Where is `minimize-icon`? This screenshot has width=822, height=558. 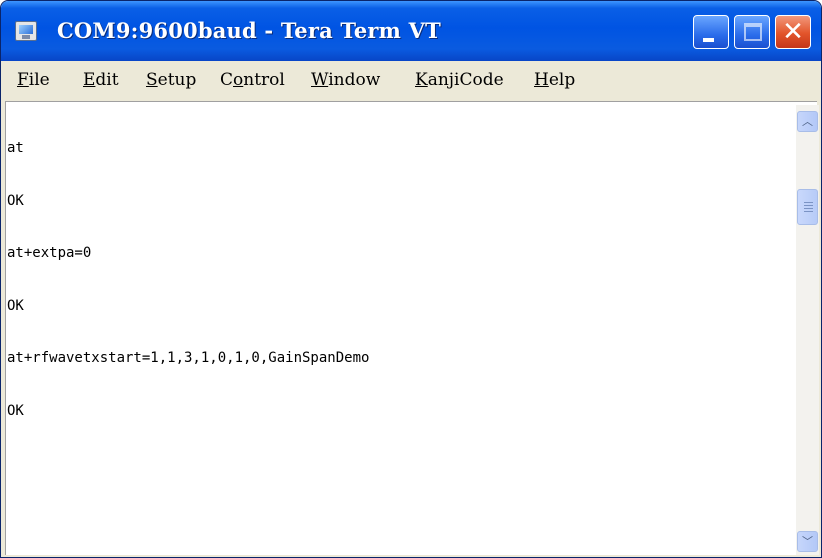
minimize-icon is located at coordinates (708, 40).